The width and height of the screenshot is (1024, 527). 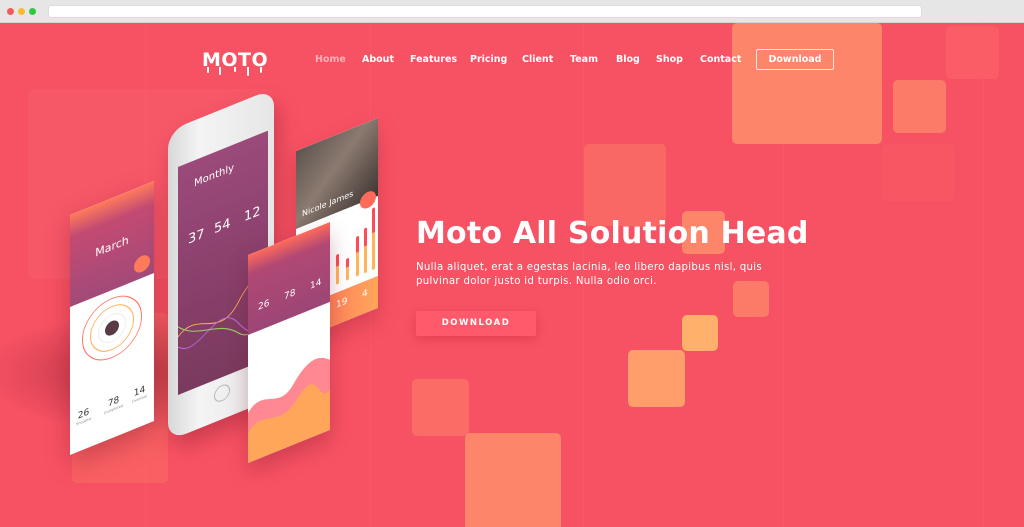 I want to click on stat: 78, so click(x=290, y=295).